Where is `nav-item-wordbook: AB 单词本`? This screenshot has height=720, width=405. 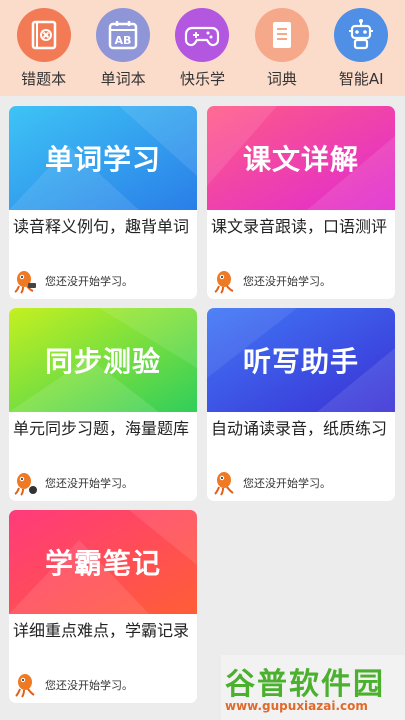
nav-item-wordbook: AB 单词本 is located at coordinates (123, 48).